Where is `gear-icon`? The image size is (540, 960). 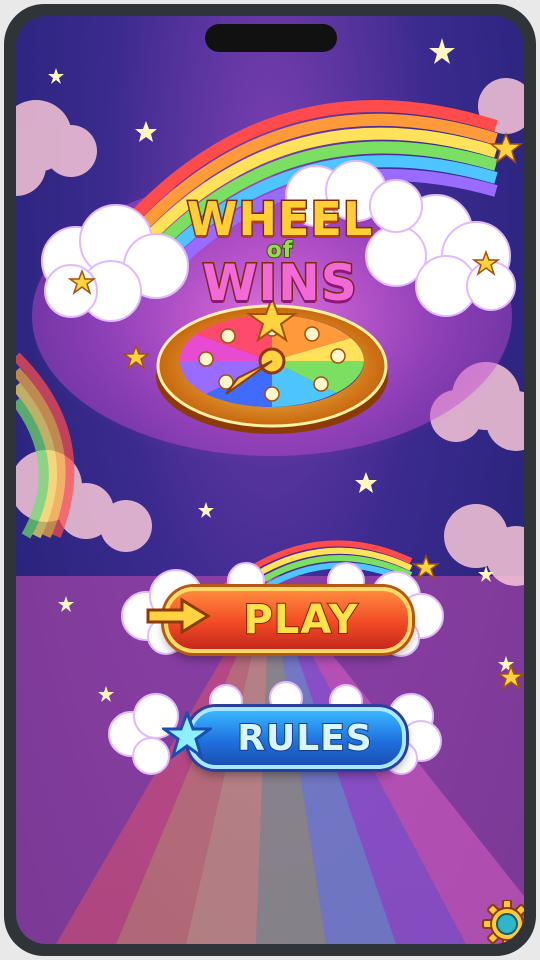 gear-icon is located at coordinates (503, 922).